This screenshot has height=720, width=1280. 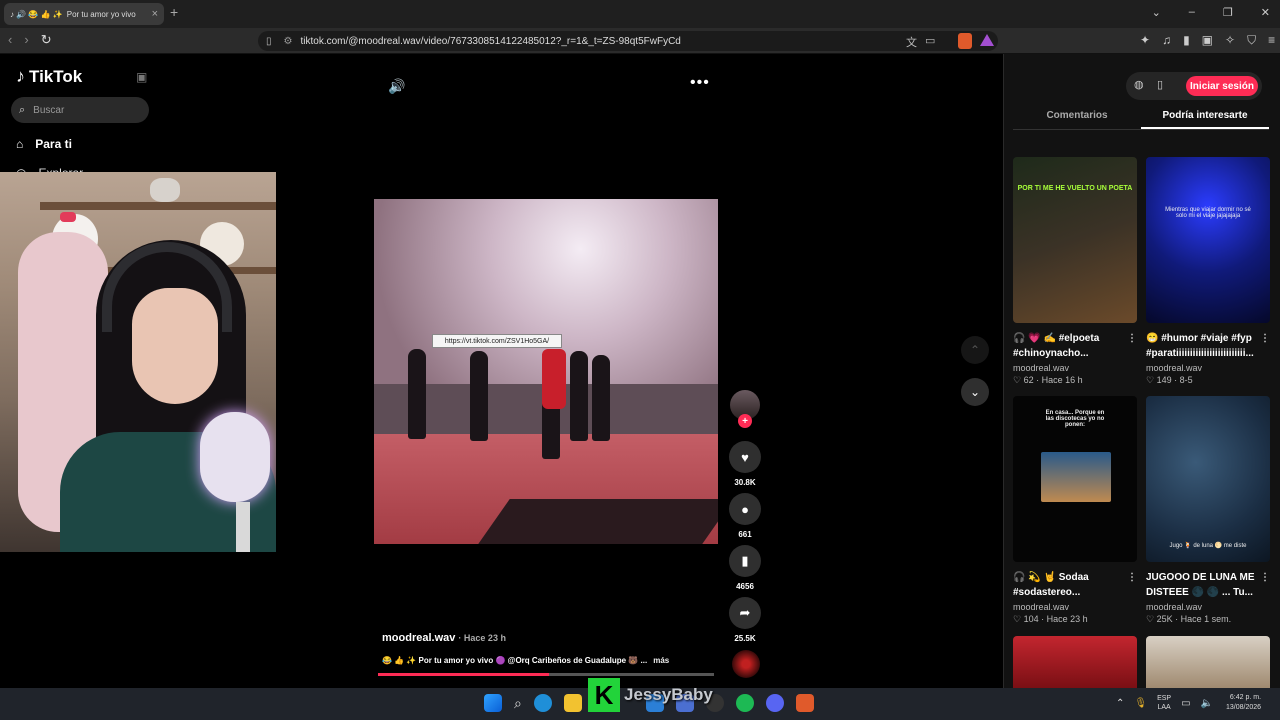 I want to click on volume-tray-icon: 🔈, so click(x=1207, y=703).